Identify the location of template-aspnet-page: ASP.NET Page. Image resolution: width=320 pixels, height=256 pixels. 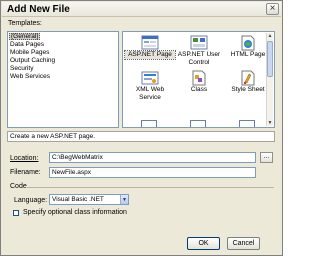
(150, 47).